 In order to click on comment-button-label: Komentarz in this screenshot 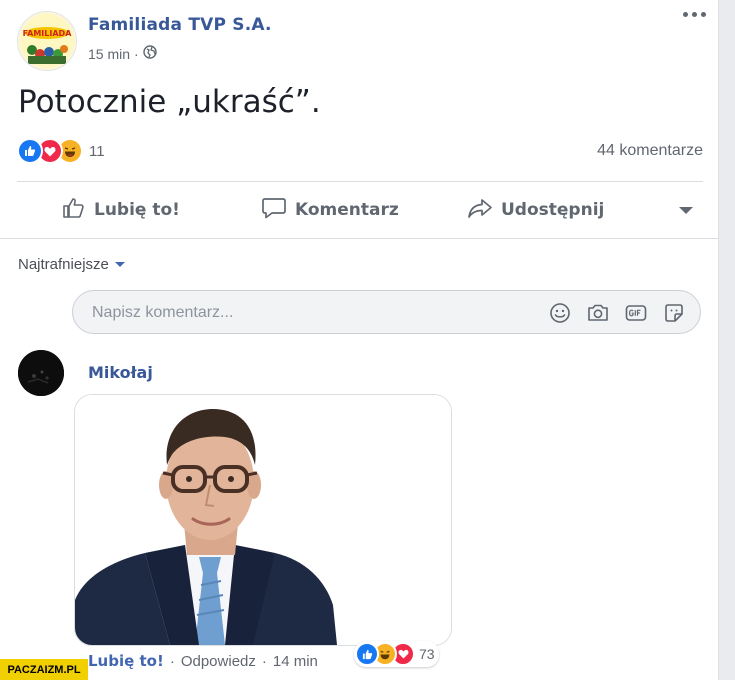, I will do `click(347, 210)`.